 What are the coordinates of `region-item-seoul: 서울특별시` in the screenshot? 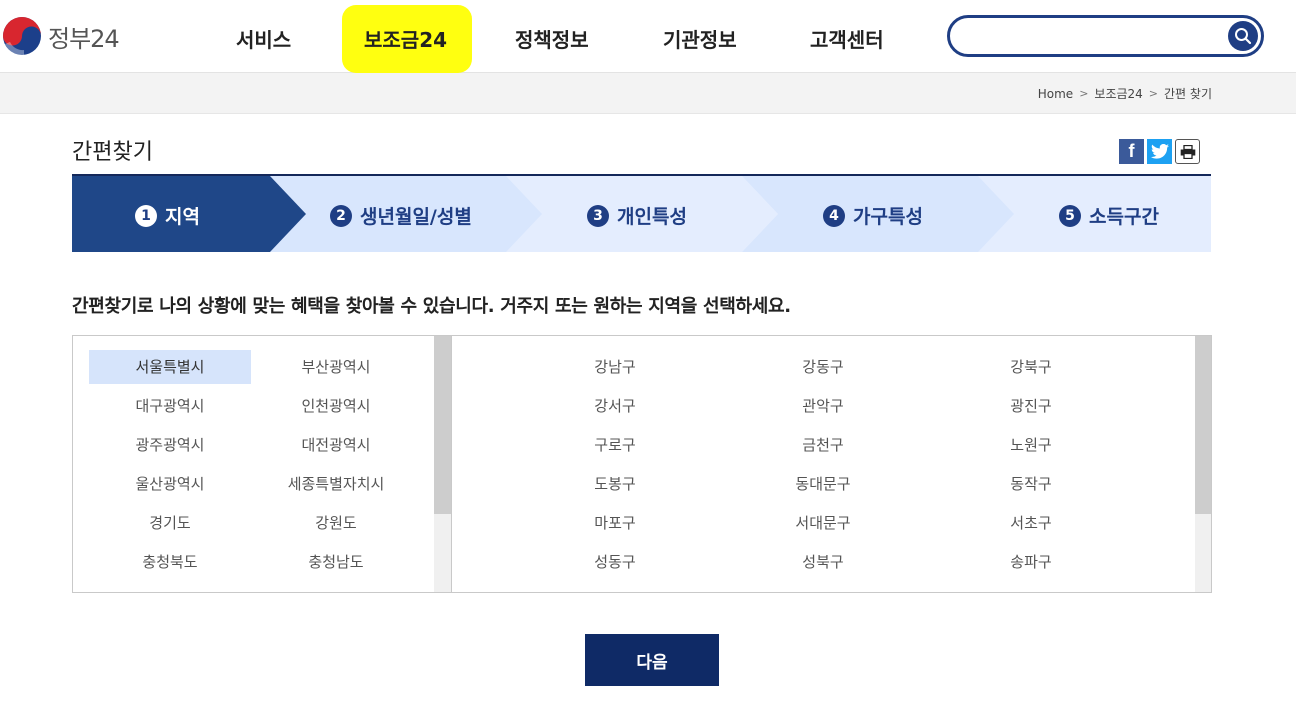 It's located at (170, 367).